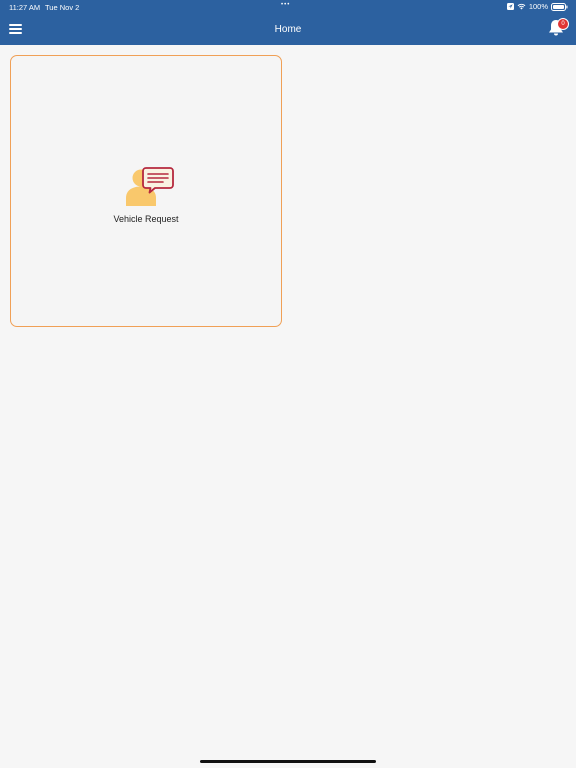  What do you see at coordinates (150, 186) in the screenshot?
I see `person-chat-icon` at bounding box center [150, 186].